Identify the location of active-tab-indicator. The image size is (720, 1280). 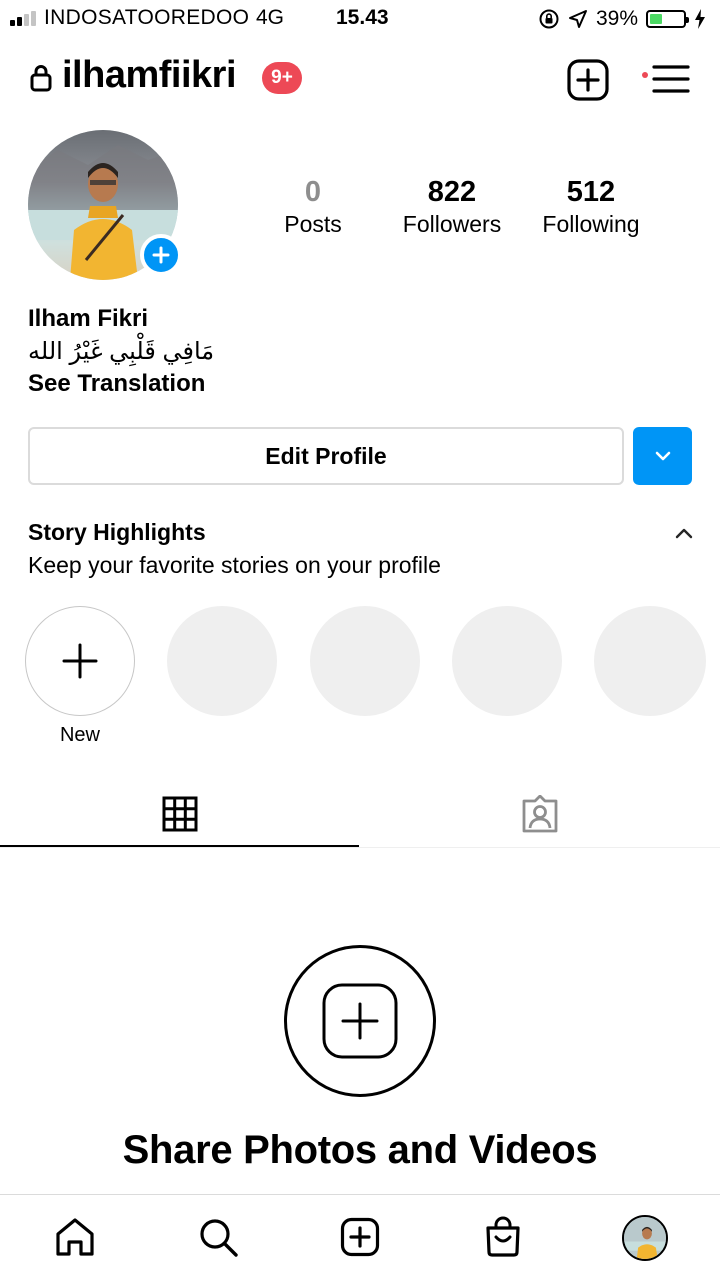
(179, 846).